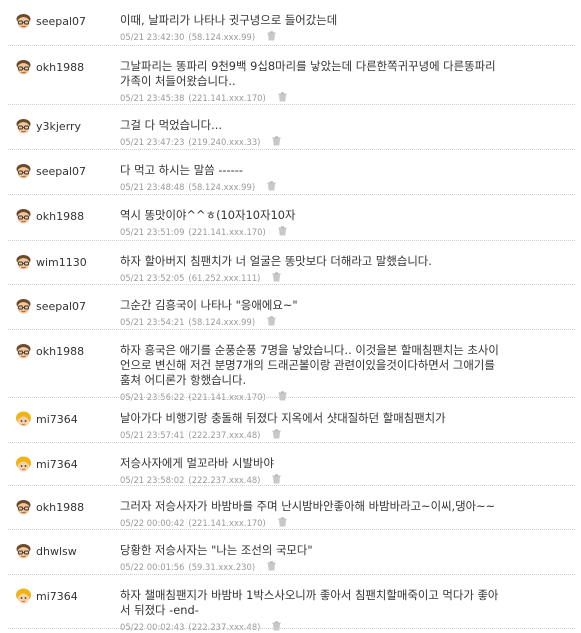  What do you see at coordinates (152, 142) in the screenshot?
I see `comment-timestamp: 05/21 23:47:23` at bounding box center [152, 142].